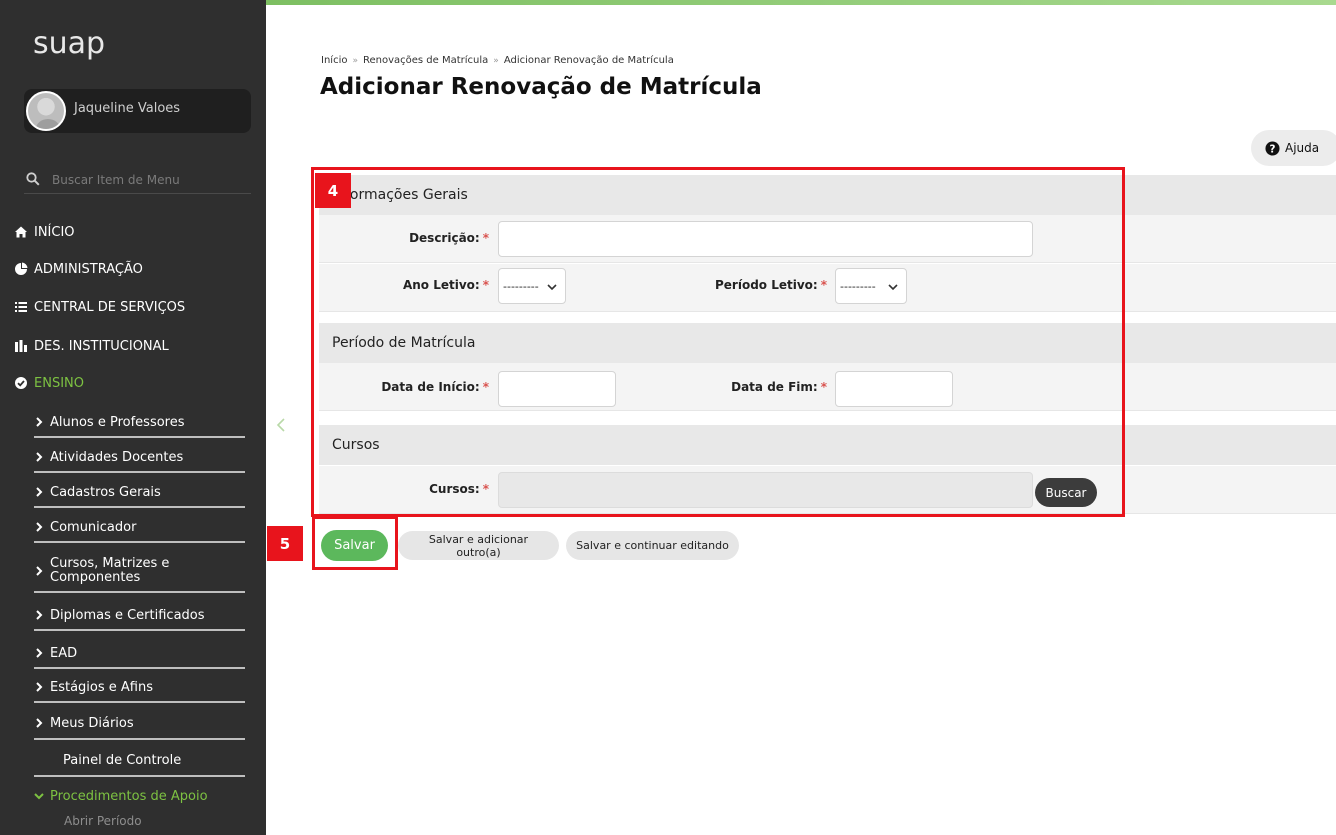  Describe the element at coordinates (21, 307) in the screenshot. I see `list-icon` at that location.